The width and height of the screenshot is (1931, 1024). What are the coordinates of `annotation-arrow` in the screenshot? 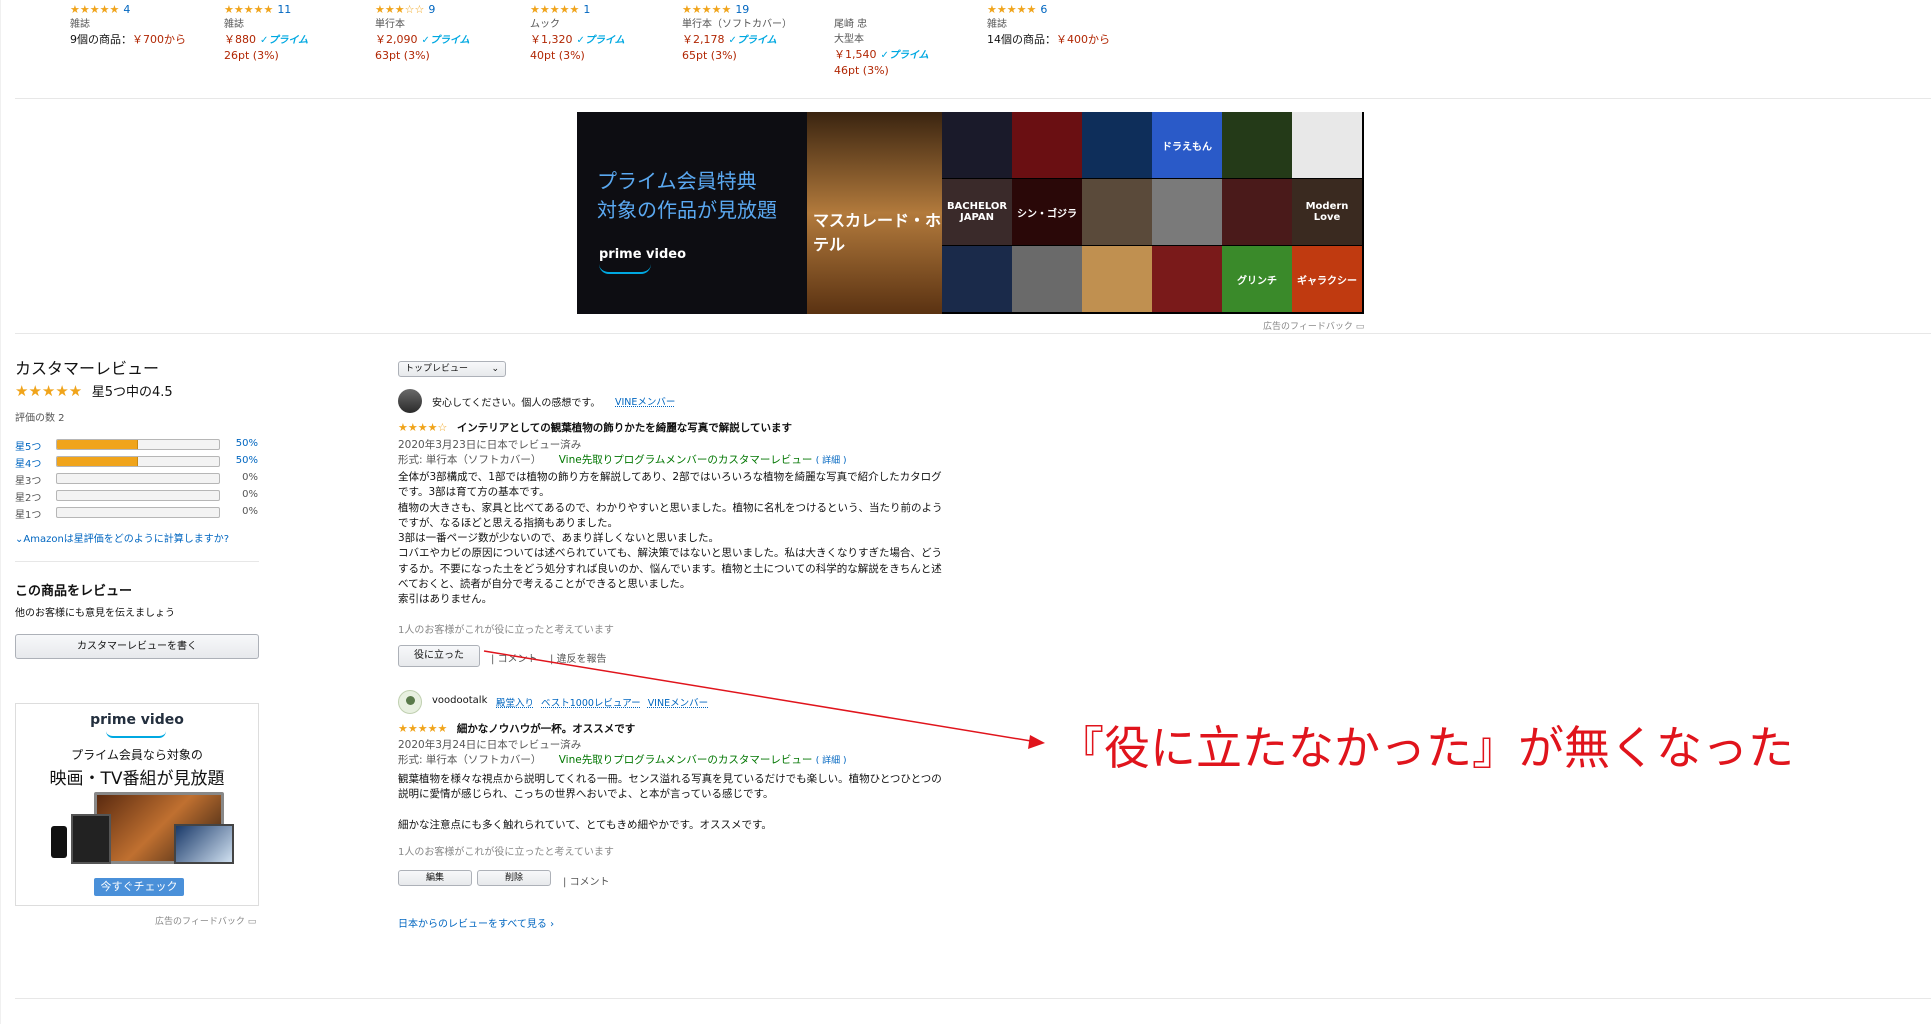 It's located at (764, 699).